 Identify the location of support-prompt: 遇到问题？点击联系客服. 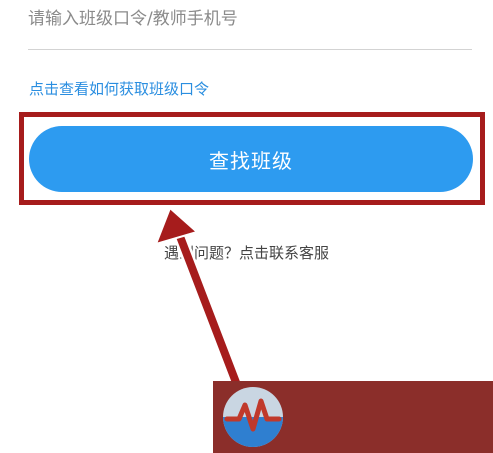
(246, 252).